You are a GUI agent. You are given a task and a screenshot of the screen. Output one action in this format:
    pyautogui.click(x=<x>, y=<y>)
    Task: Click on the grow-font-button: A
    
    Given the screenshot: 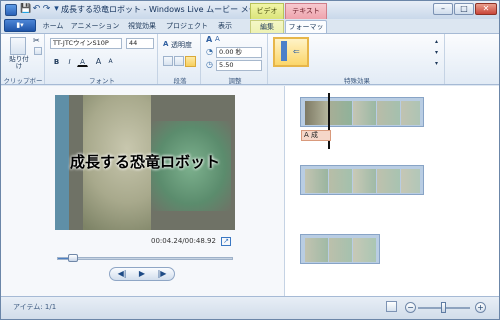 What is the action you would take?
    pyautogui.click(x=98, y=61)
    